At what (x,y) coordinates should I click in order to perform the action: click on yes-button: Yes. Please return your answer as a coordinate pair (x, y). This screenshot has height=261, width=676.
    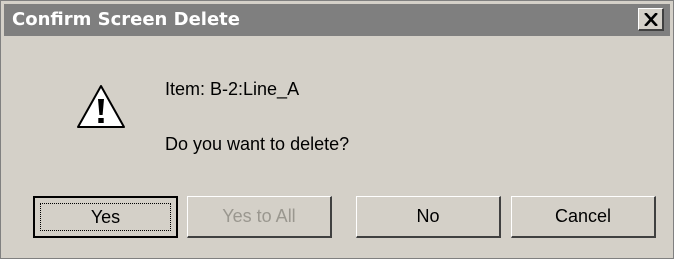
    Looking at the image, I should click on (105, 217).